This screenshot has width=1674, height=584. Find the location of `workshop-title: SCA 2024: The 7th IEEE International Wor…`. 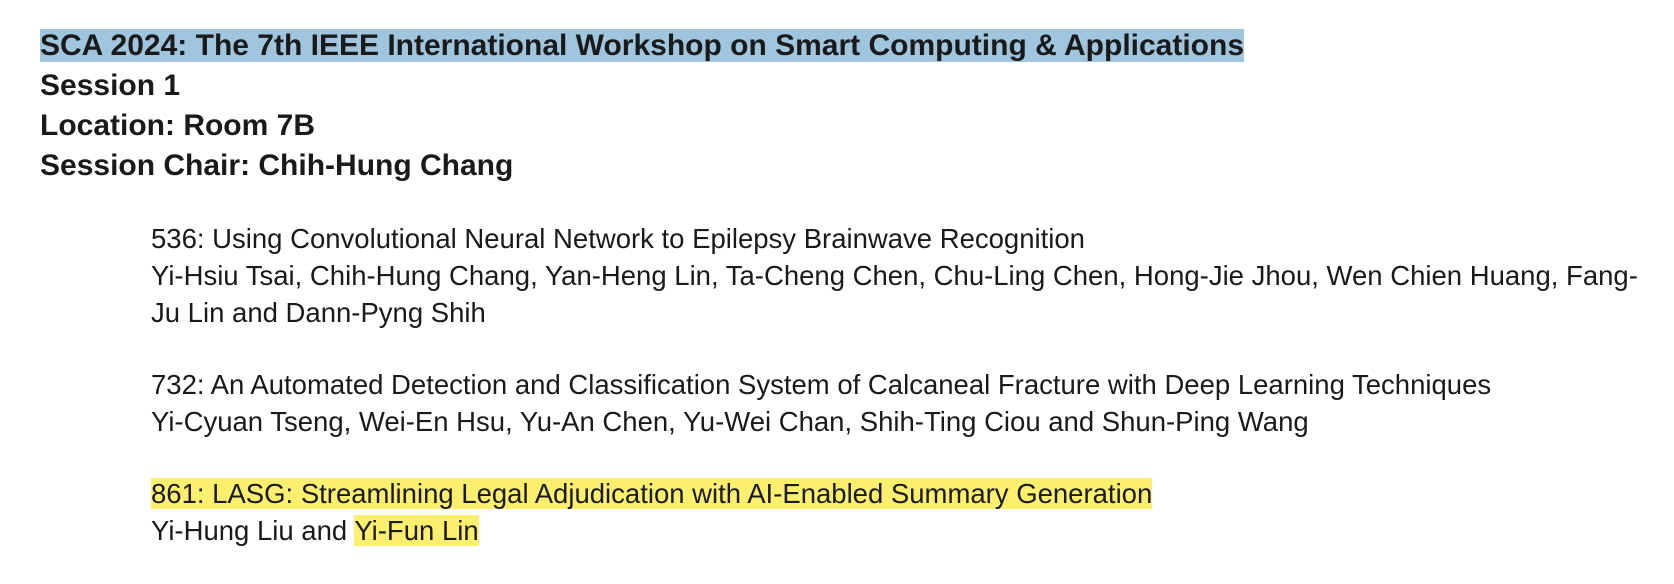

workshop-title: SCA 2024: The 7th IEEE International Wor… is located at coordinates (642, 45).